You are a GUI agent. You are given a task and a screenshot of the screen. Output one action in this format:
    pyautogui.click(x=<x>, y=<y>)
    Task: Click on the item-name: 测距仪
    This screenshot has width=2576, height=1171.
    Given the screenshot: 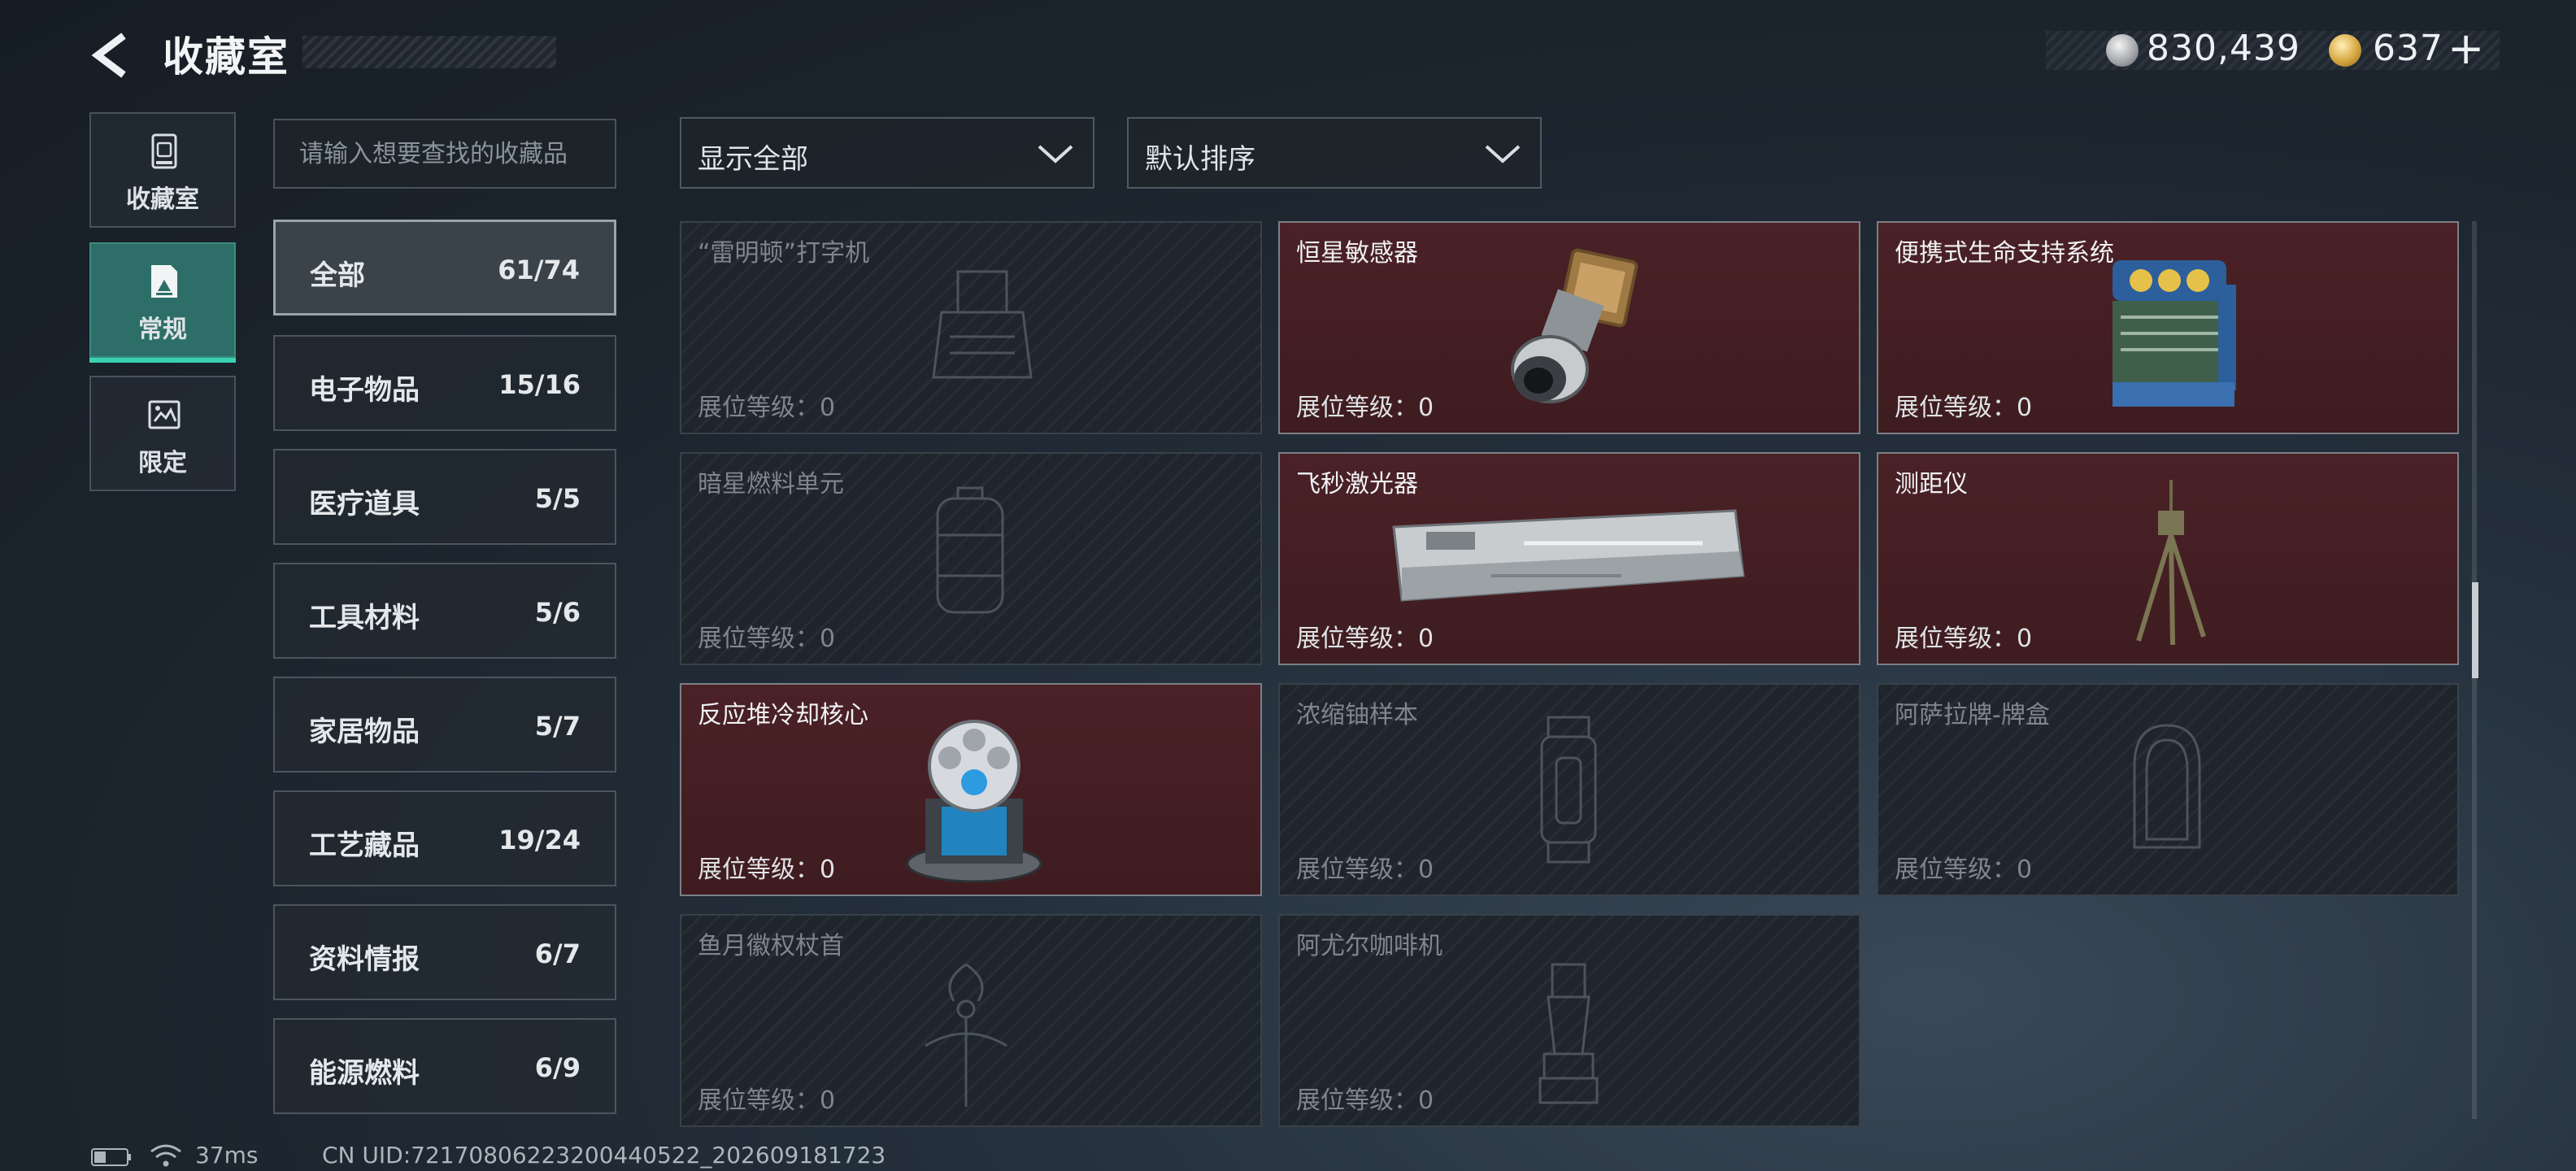 What is the action you would take?
    pyautogui.click(x=1932, y=484)
    